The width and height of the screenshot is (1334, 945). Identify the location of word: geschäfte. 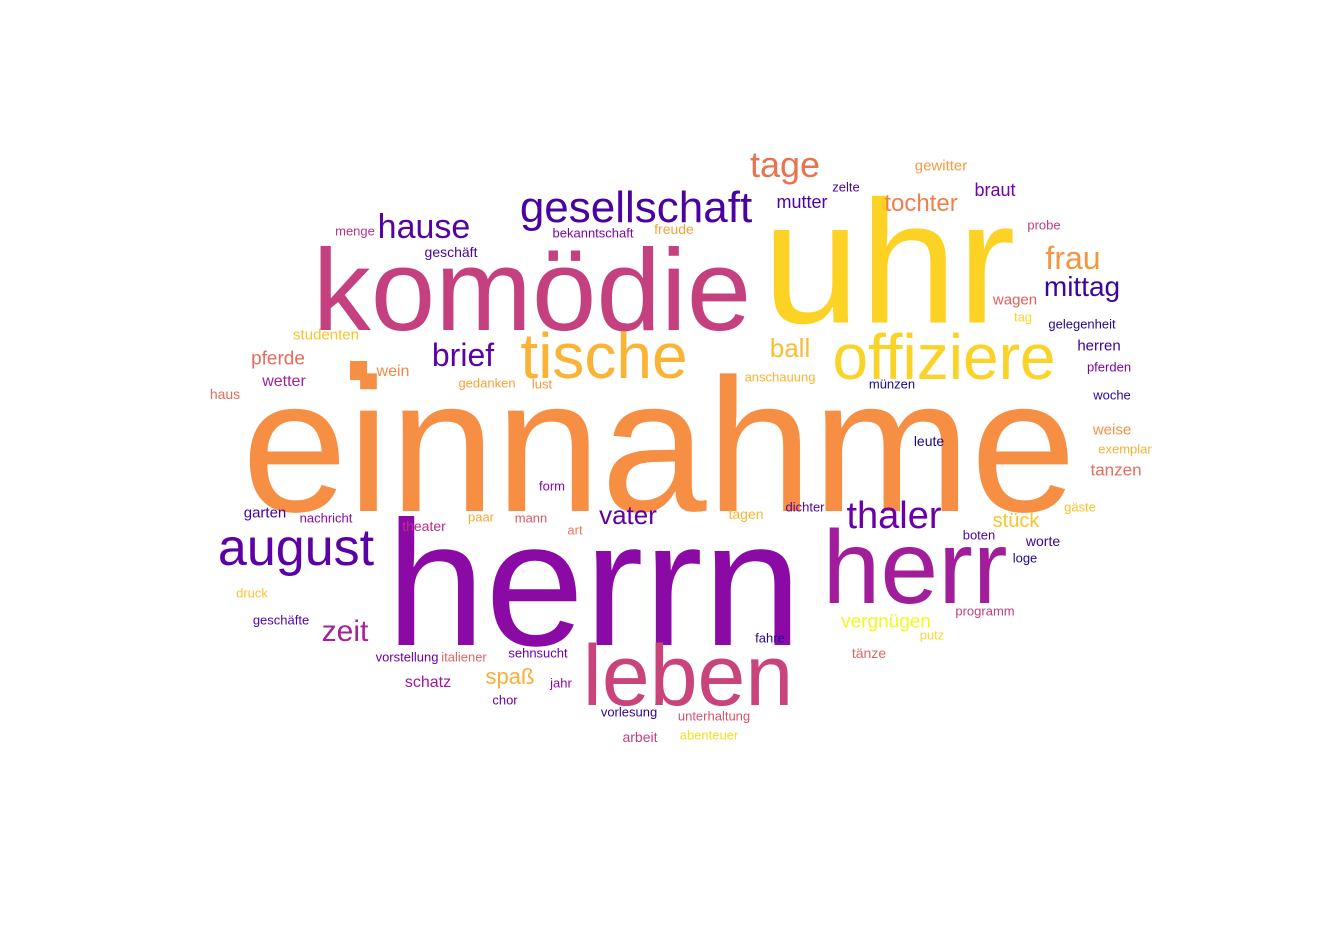
(281, 620).